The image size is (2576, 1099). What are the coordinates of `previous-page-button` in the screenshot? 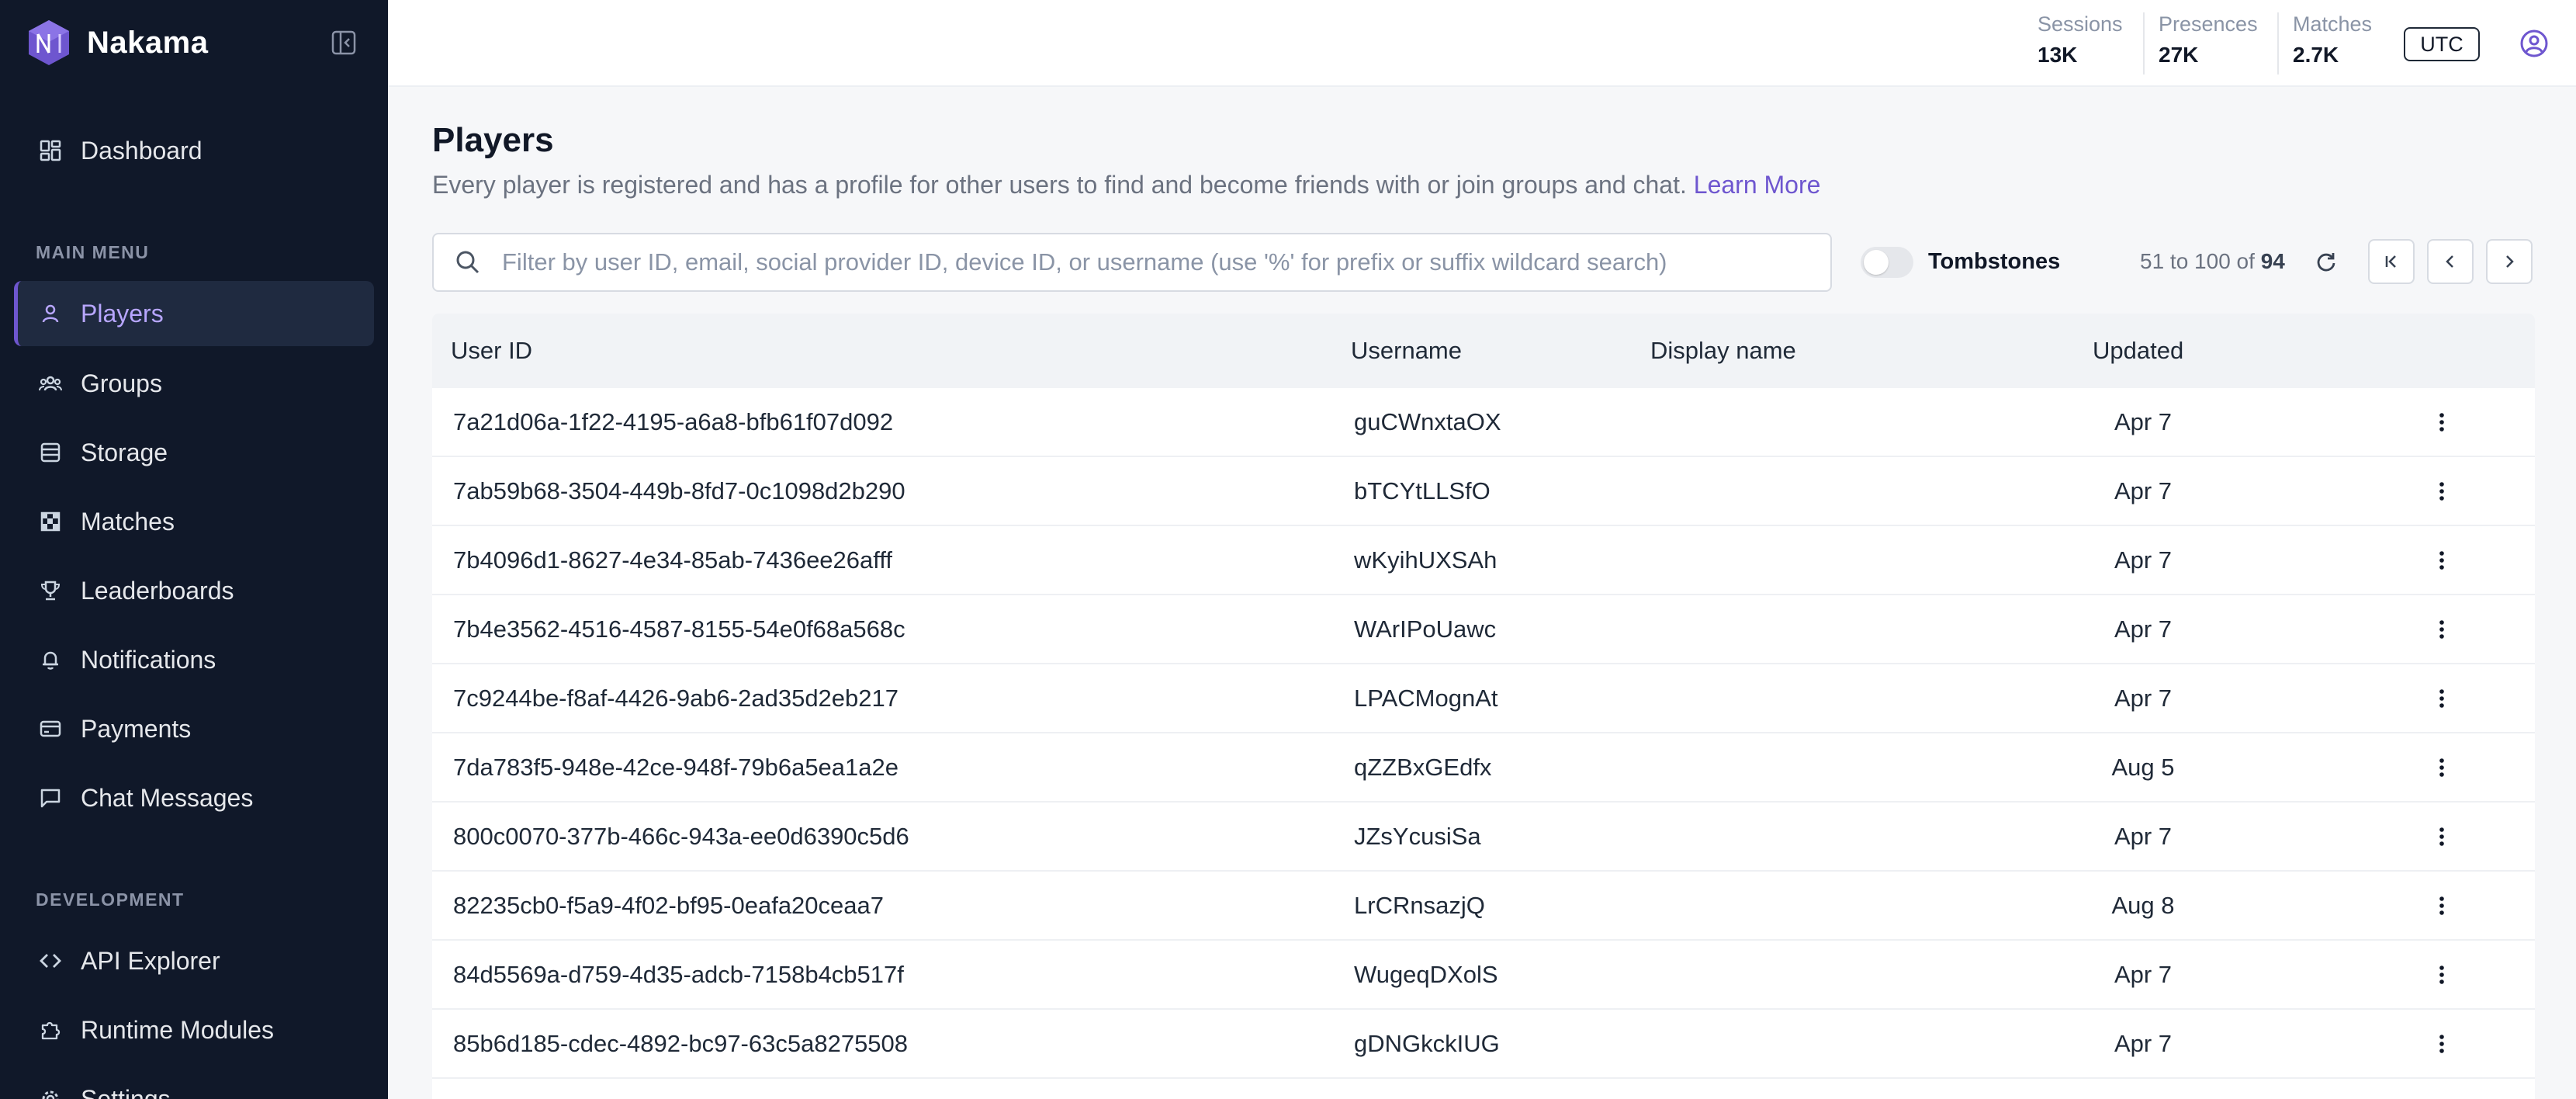 It's located at (2450, 261).